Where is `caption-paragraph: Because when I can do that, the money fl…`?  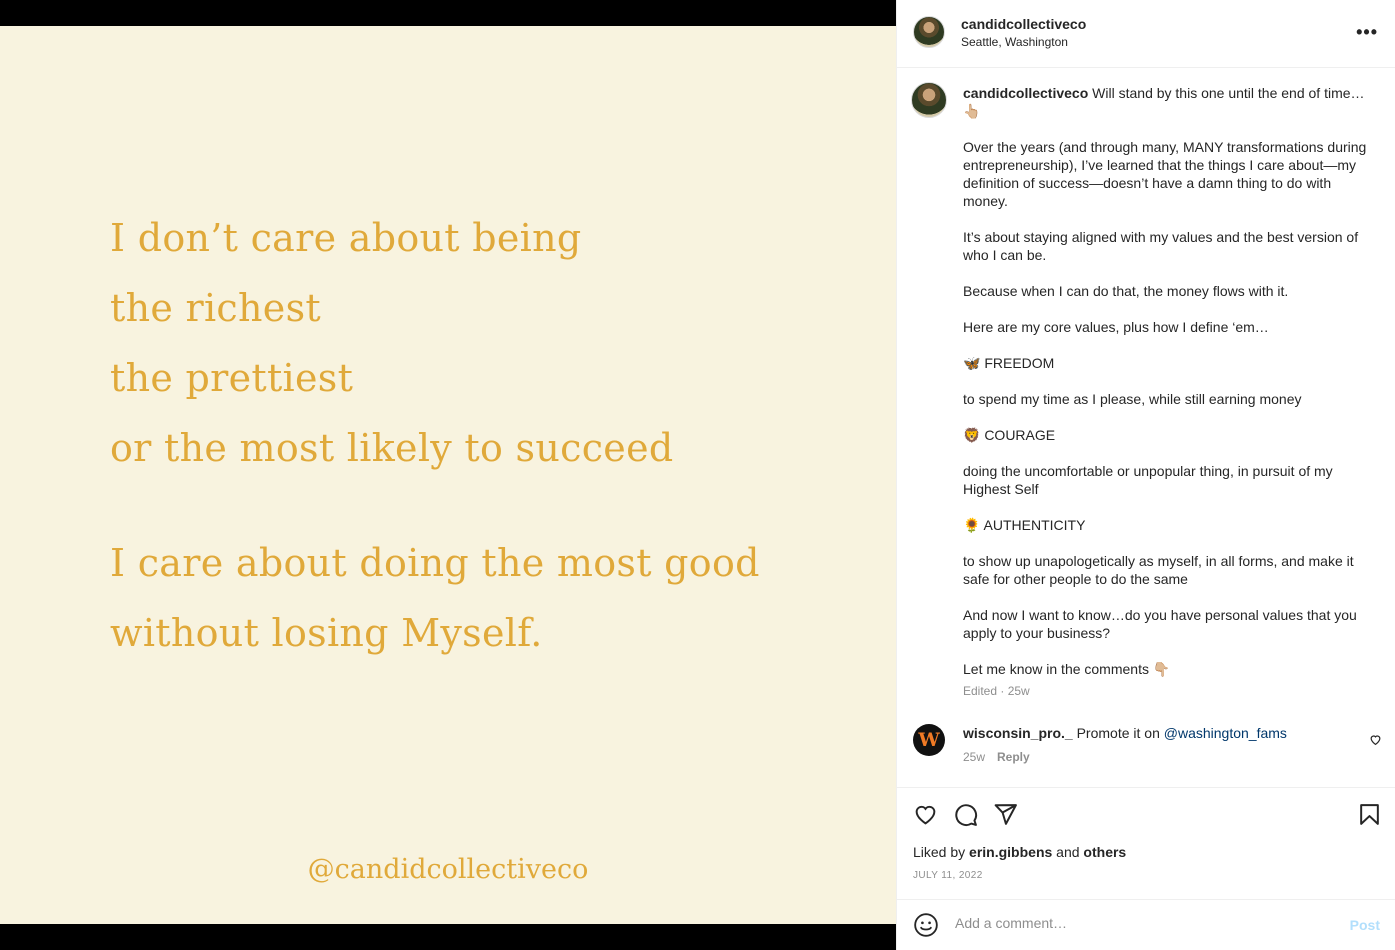
caption-paragraph: Because when I can do that, the money fl… is located at coordinates (1126, 291).